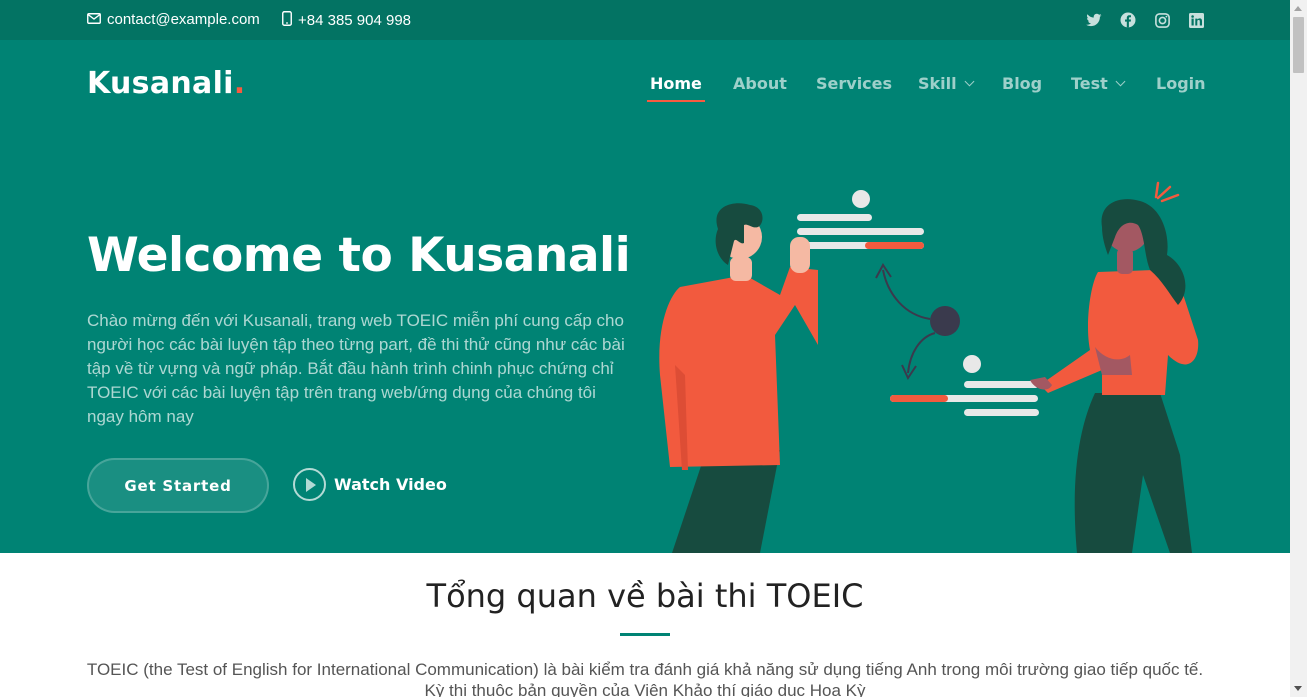  I want to click on email-text: contact@example.com, so click(183, 19).